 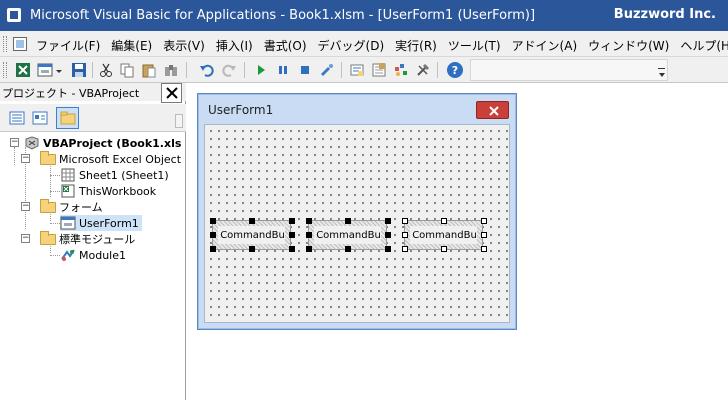 What do you see at coordinates (40, 117) in the screenshot?
I see `view-object-icon` at bounding box center [40, 117].